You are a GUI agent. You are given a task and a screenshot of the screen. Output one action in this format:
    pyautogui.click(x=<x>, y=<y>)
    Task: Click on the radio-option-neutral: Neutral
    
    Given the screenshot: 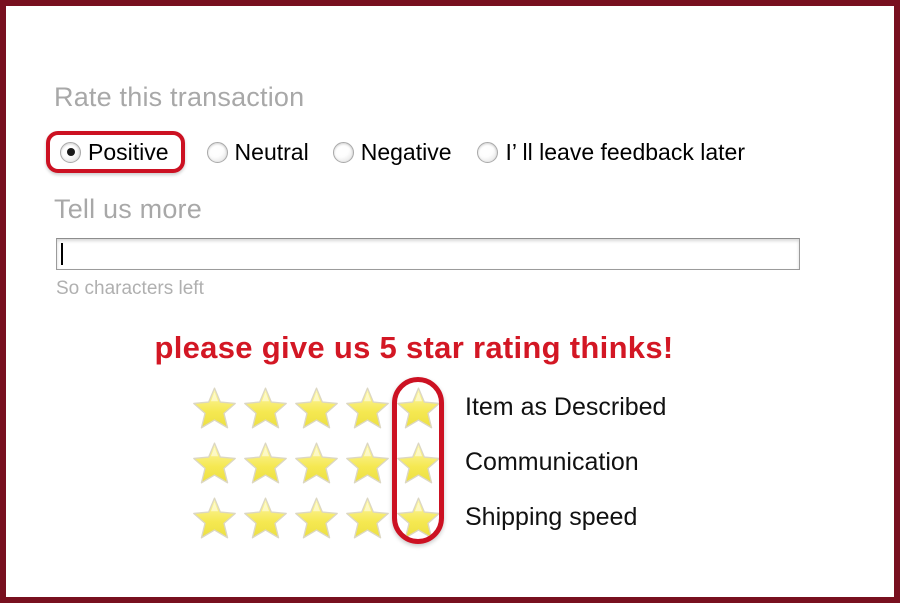 What is the action you would take?
    pyautogui.click(x=257, y=152)
    